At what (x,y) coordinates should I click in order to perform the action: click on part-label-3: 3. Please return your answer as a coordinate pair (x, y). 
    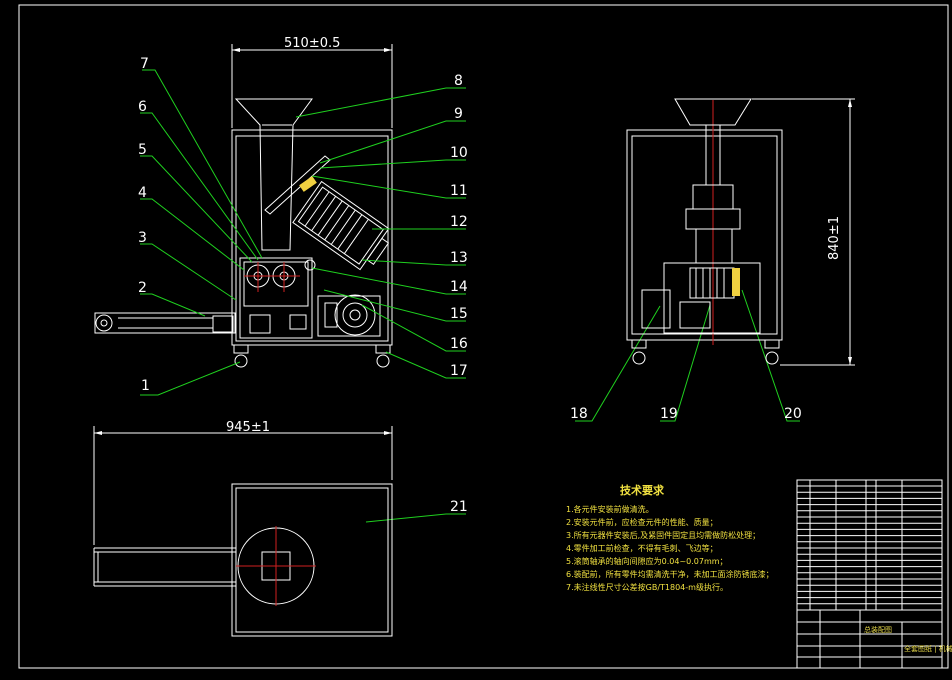
    Looking at the image, I should click on (142, 238).